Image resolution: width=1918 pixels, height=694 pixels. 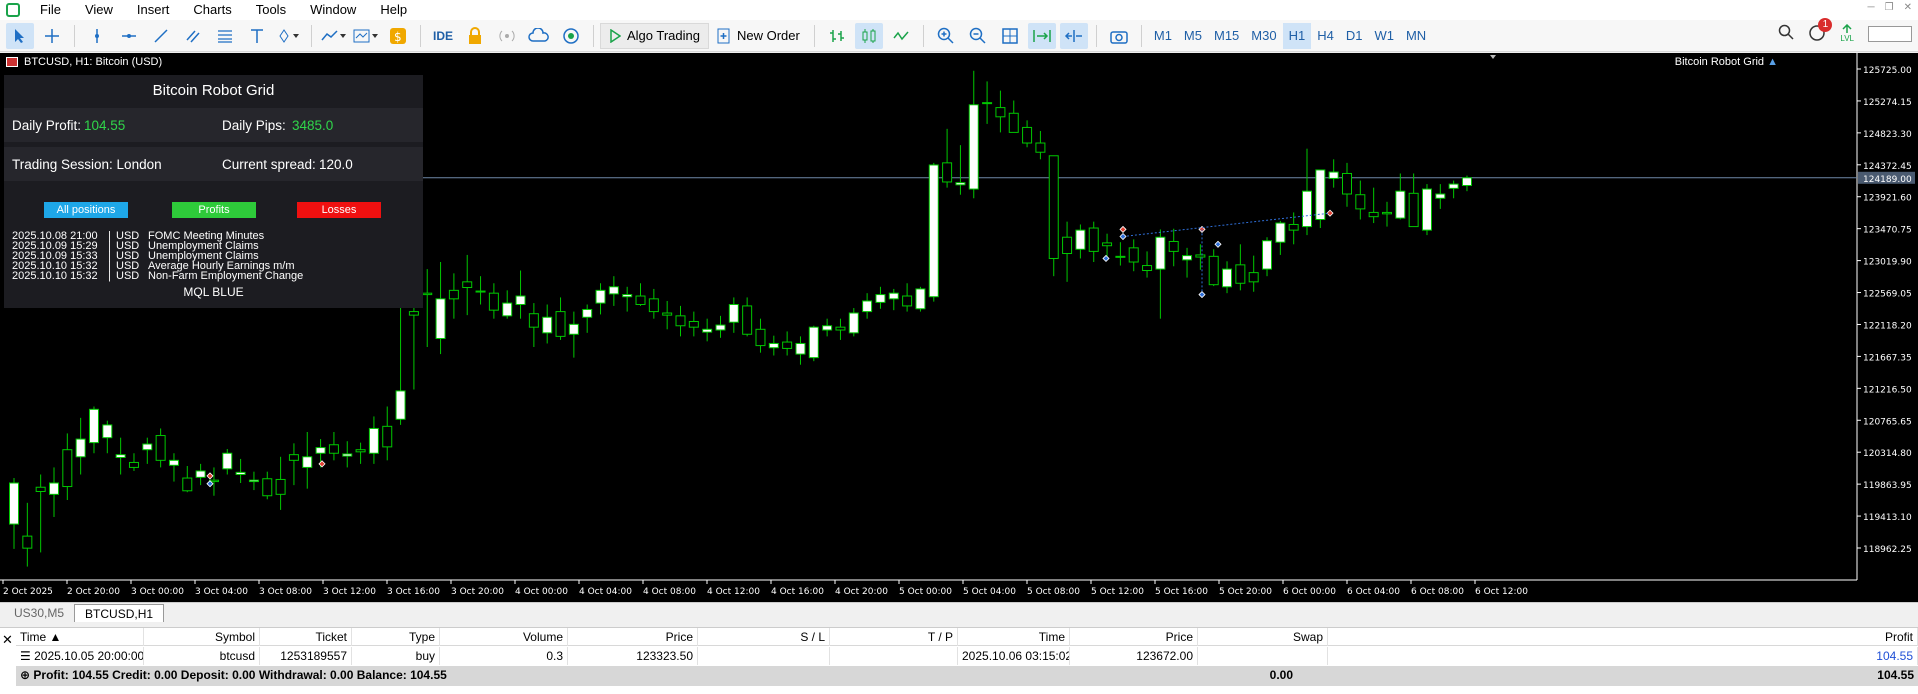 What do you see at coordinates (93, 592) in the screenshot?
I see `x-tick-label: 2 Oct 20:00` at bounding box center [93, 592].